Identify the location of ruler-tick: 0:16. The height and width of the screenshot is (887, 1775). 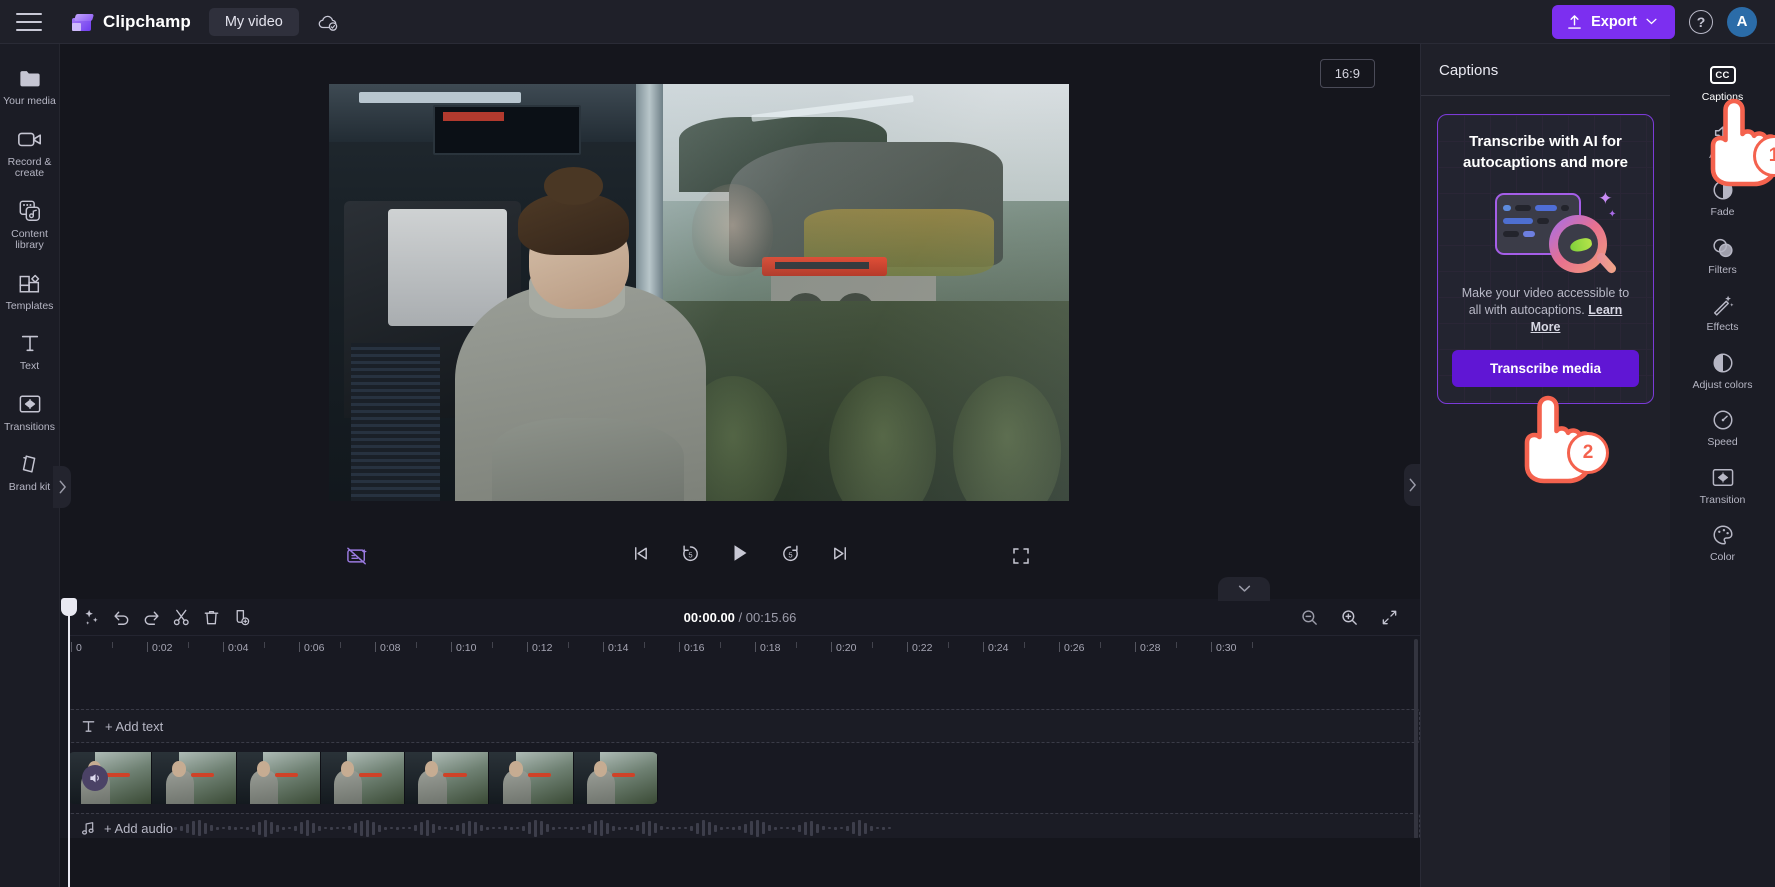
(694, 648).